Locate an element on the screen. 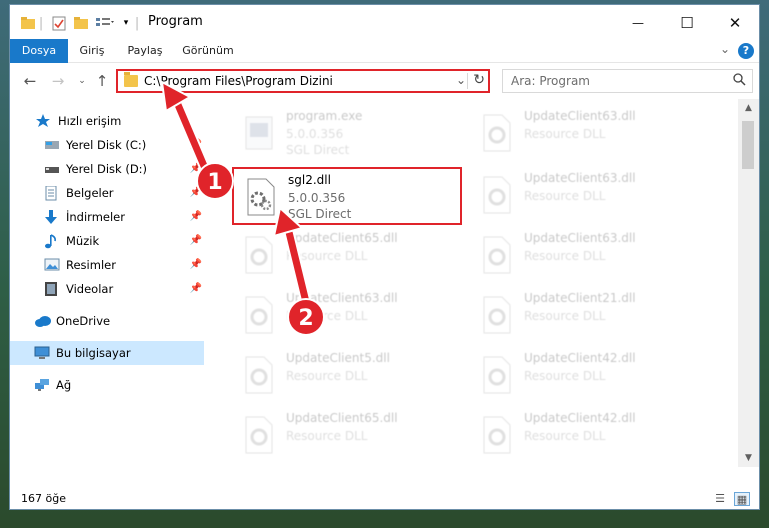 This screenshot has height=528, width=769. sidebar-item-onedrive: OneDrive is located at coordinates (107, 321).